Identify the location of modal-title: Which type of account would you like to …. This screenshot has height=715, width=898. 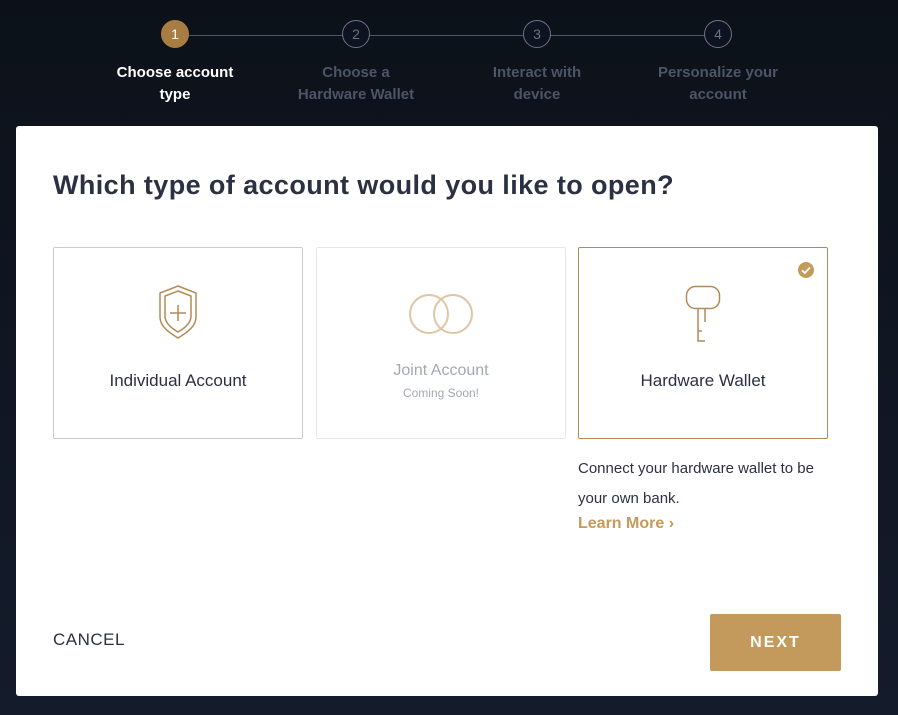
(364, 185).